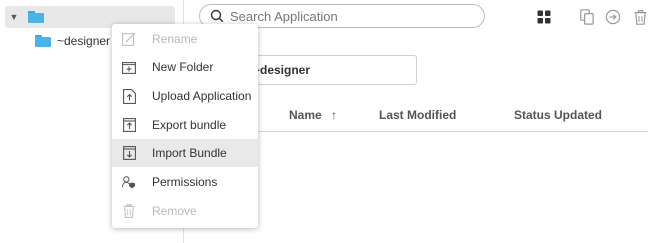 The height and width of the screenshot is (243, 655). I want to click on permissions-icon, so click(129, 182).